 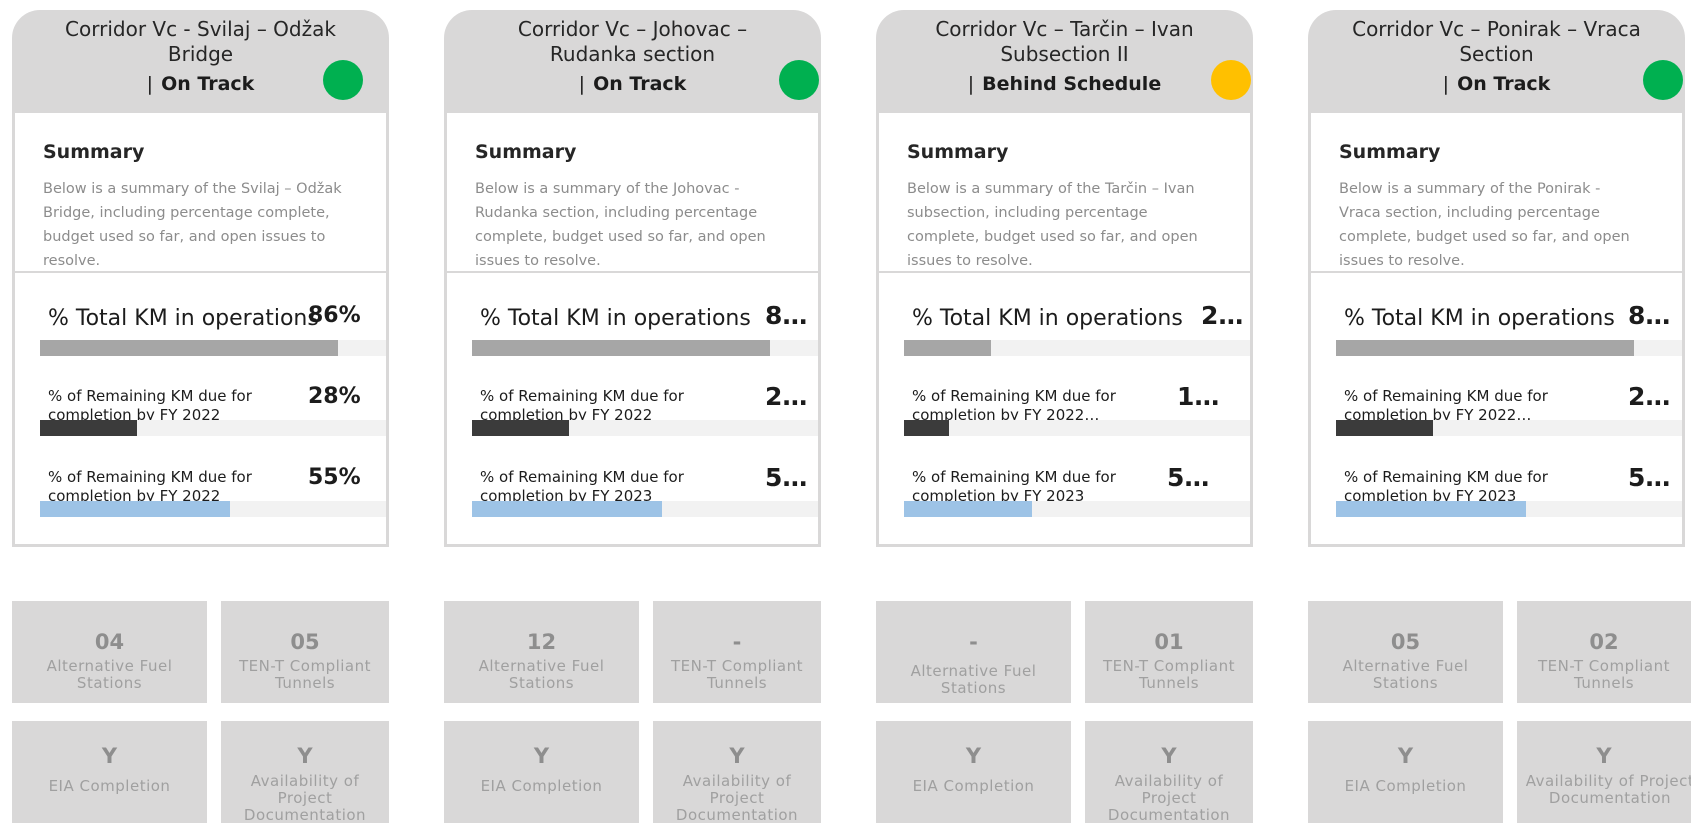 What do you see at coordinates (541, 652) in the screenshot?
I see `tile-alternative-fuel-stations: 12 Alternative Fuel Stations` at bounding box center [541, 652].